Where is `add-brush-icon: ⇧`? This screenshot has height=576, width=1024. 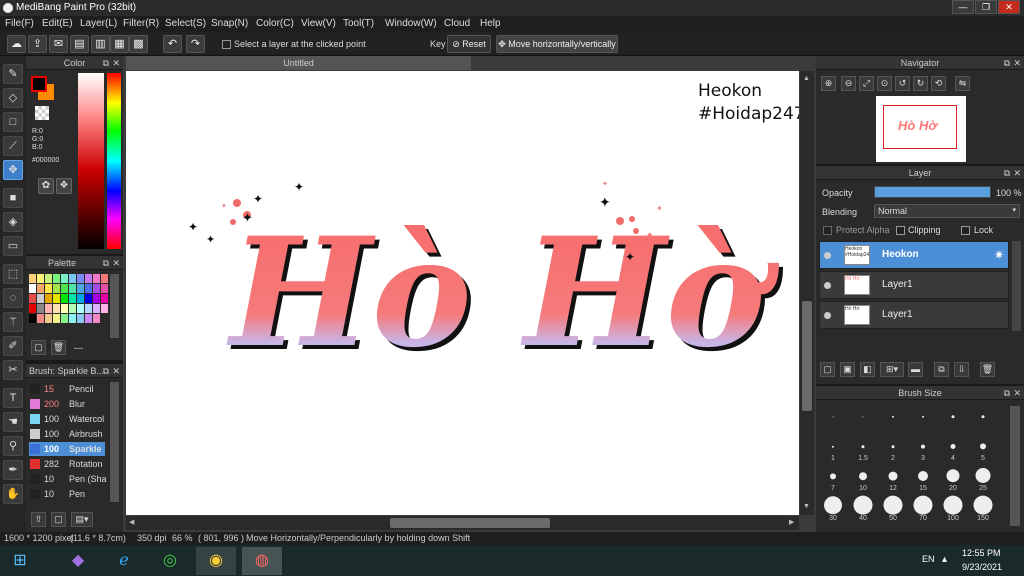 add-brush-icon: ⇧ is located at coordinates (38, 519).